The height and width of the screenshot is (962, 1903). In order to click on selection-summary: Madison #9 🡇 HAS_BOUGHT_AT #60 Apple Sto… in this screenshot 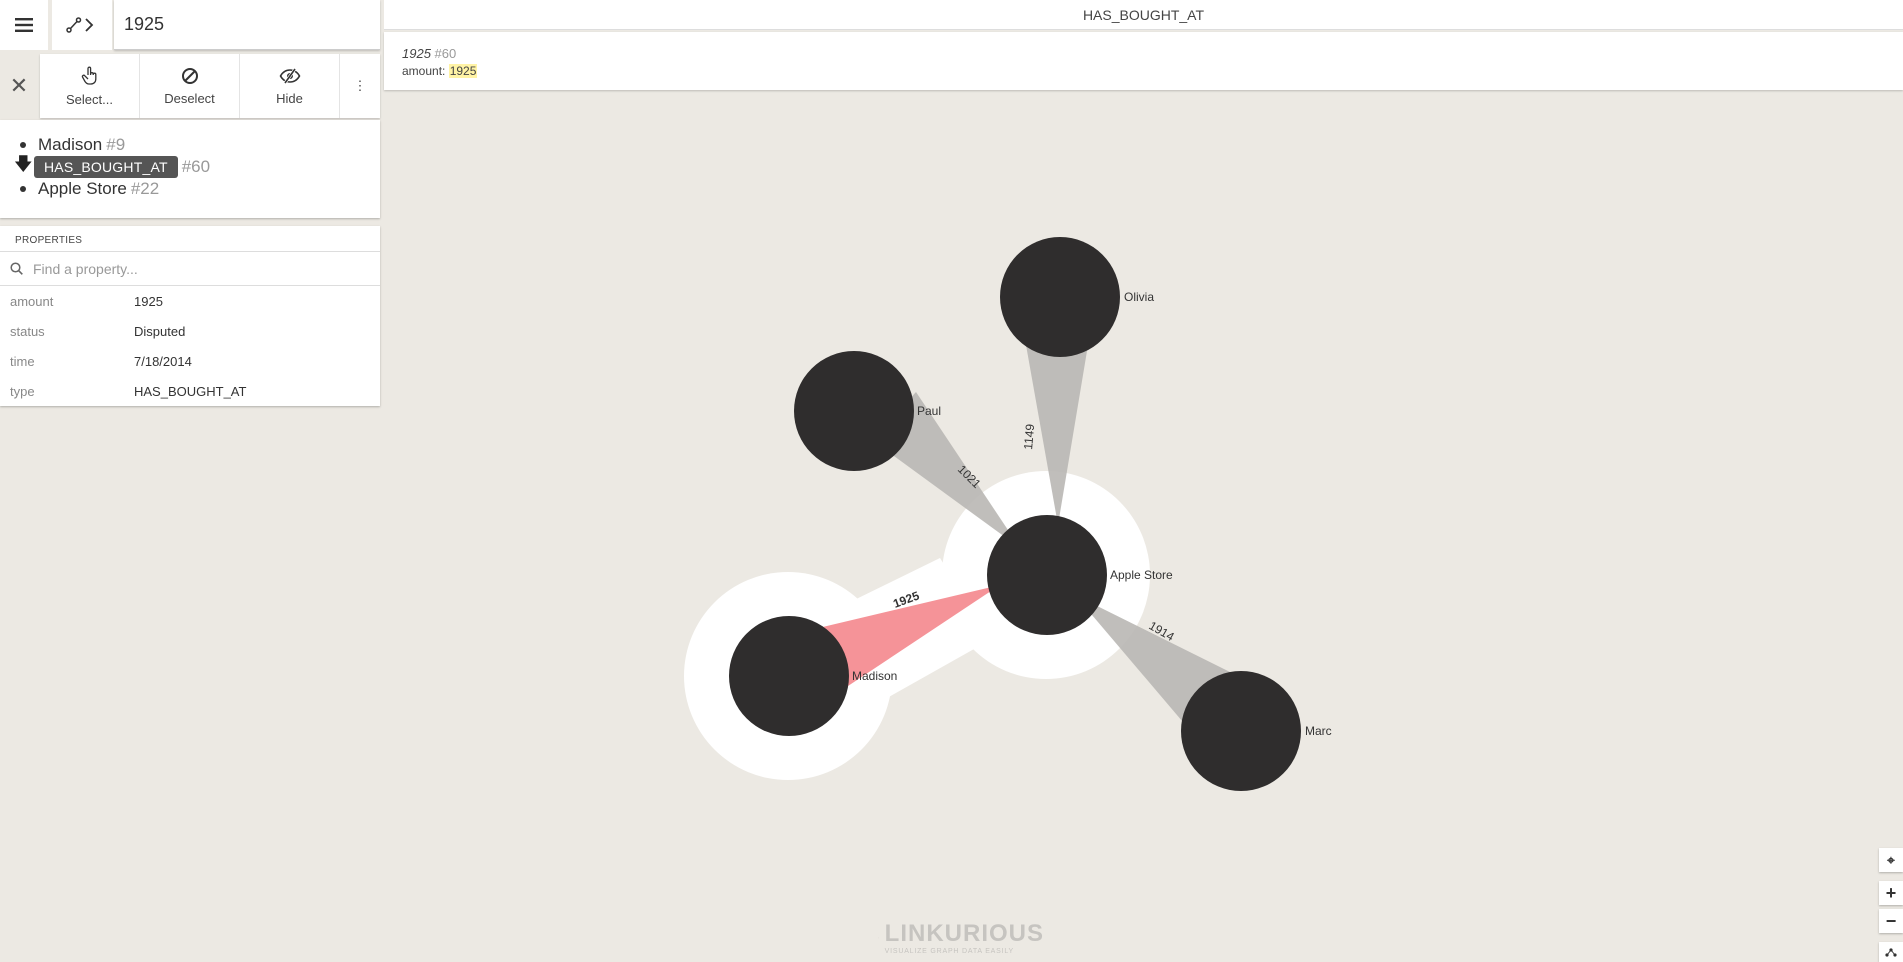, I will do `click(190, 169)`.